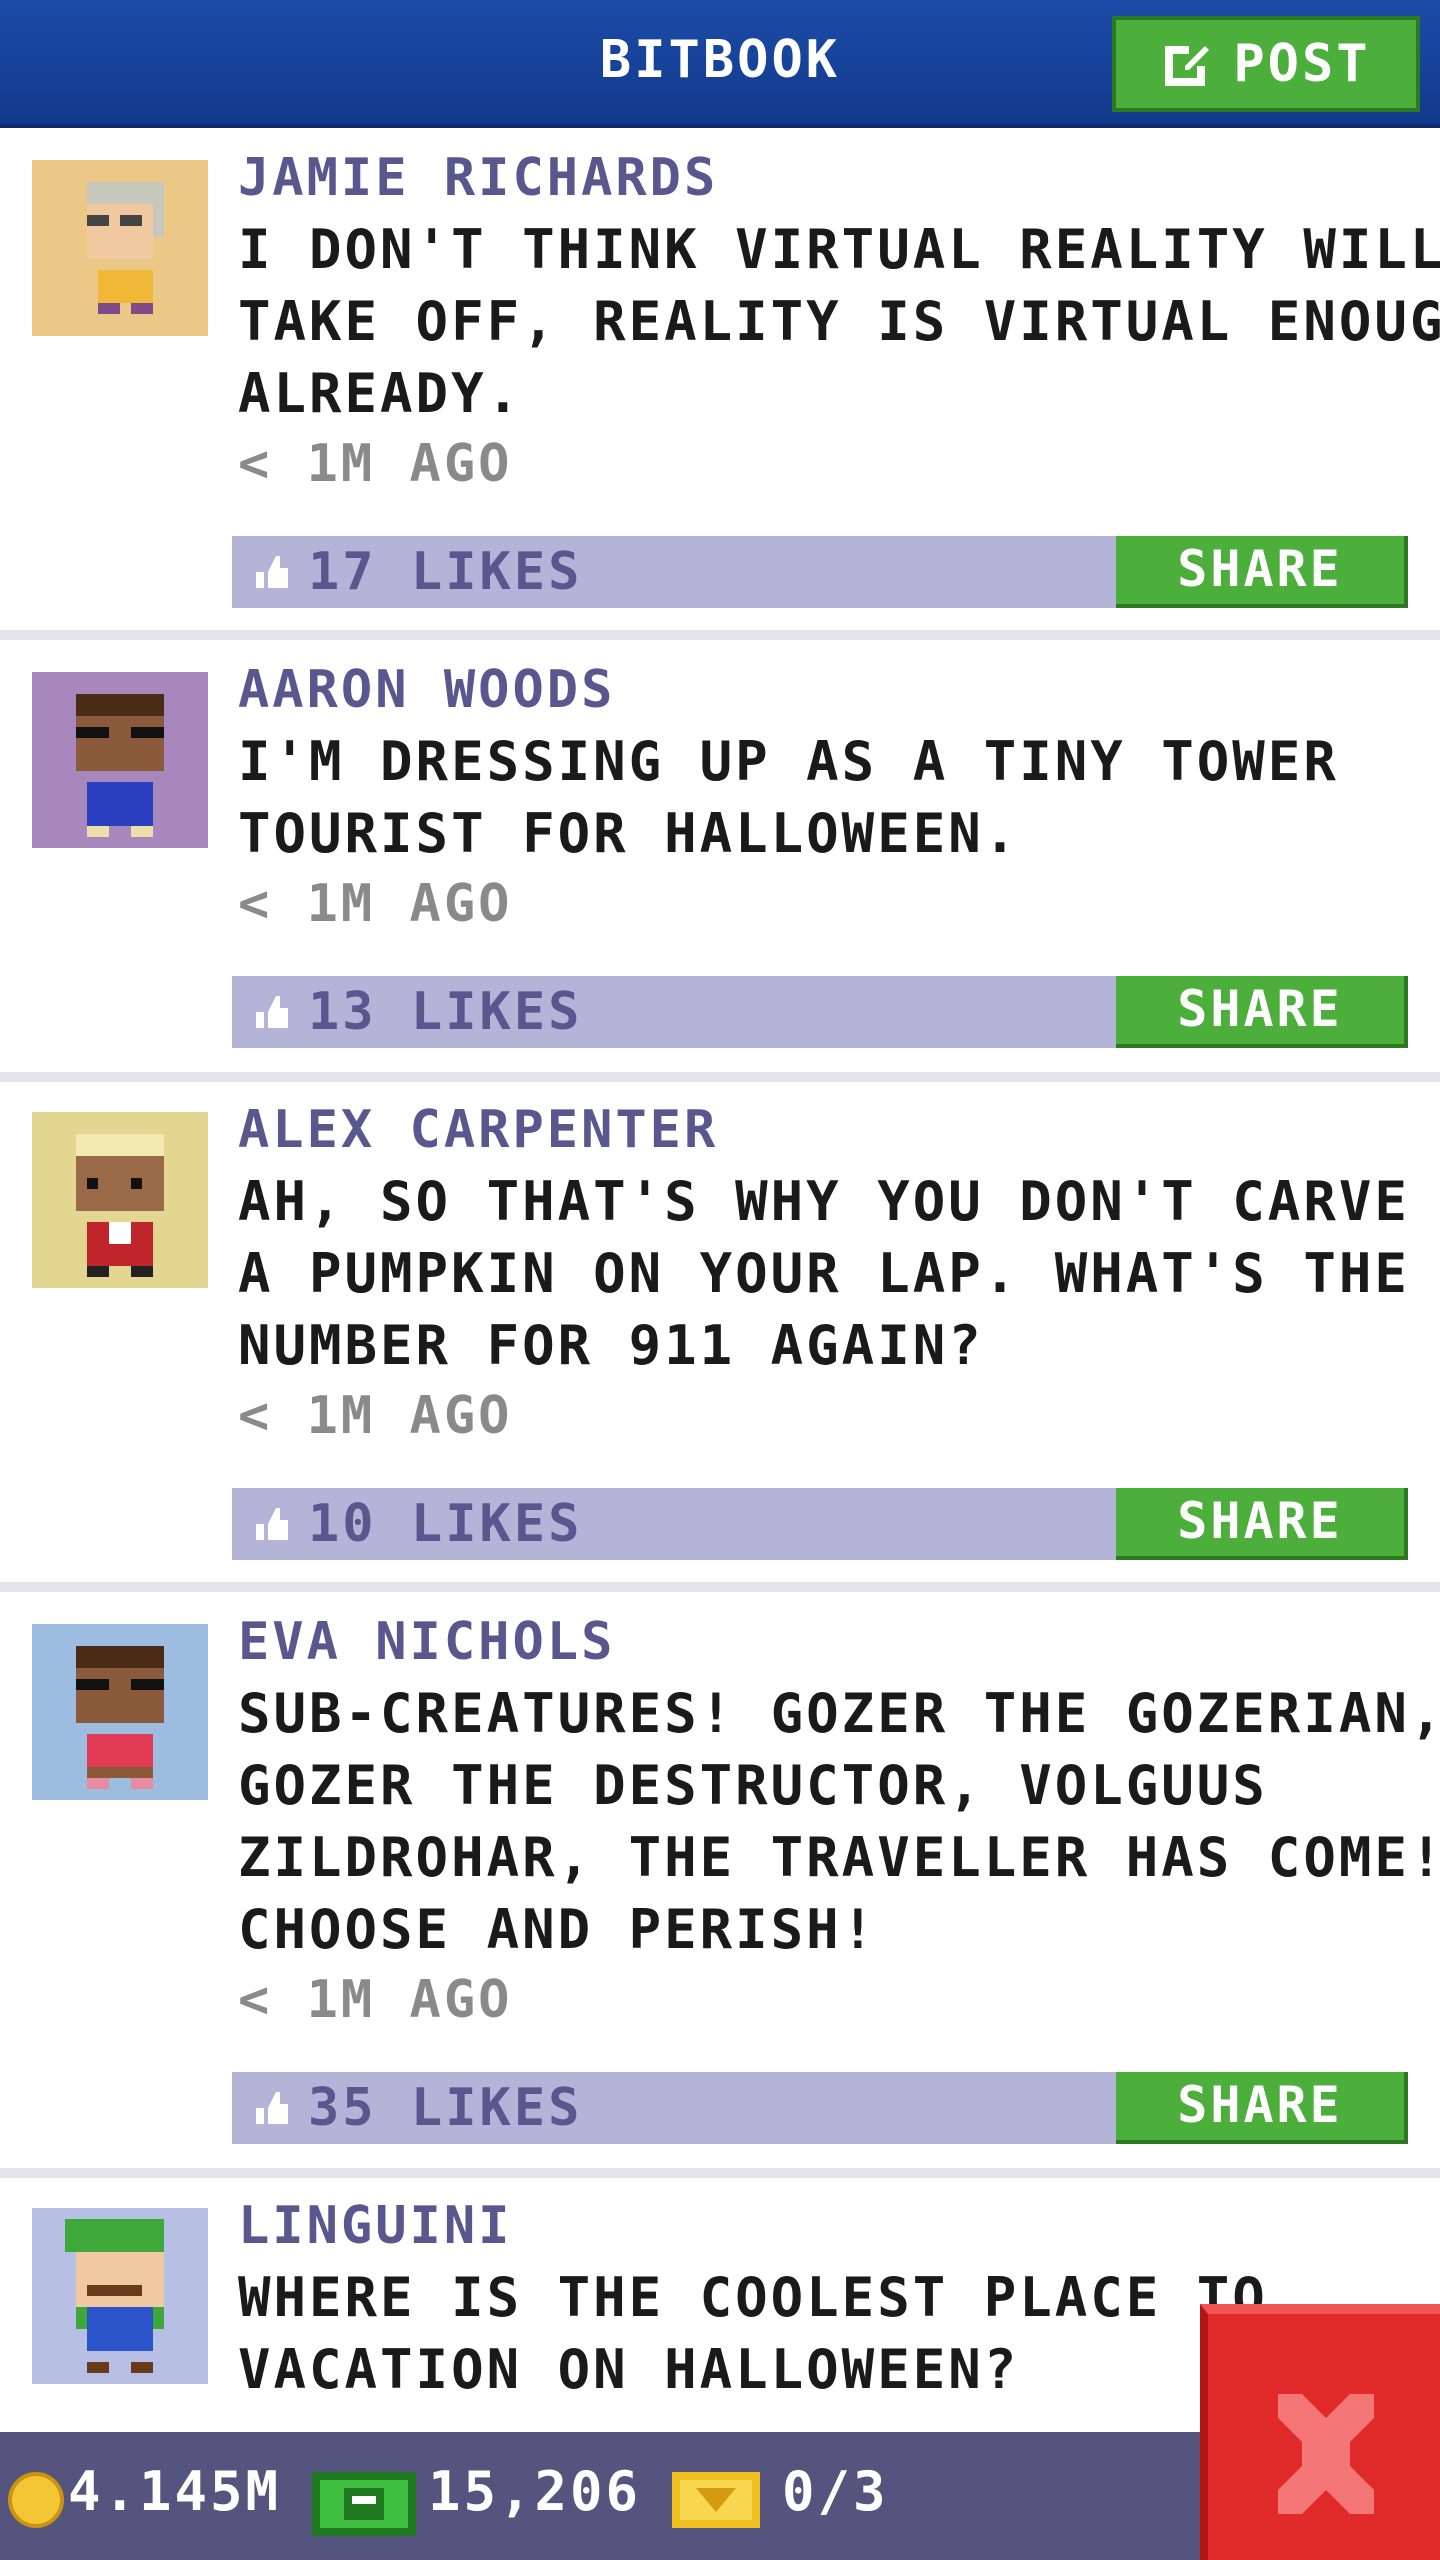  What do you see at coordinates (1326, 2454) in the screenshot?
I see `close-icon` at bounding box center [1326, 2454].